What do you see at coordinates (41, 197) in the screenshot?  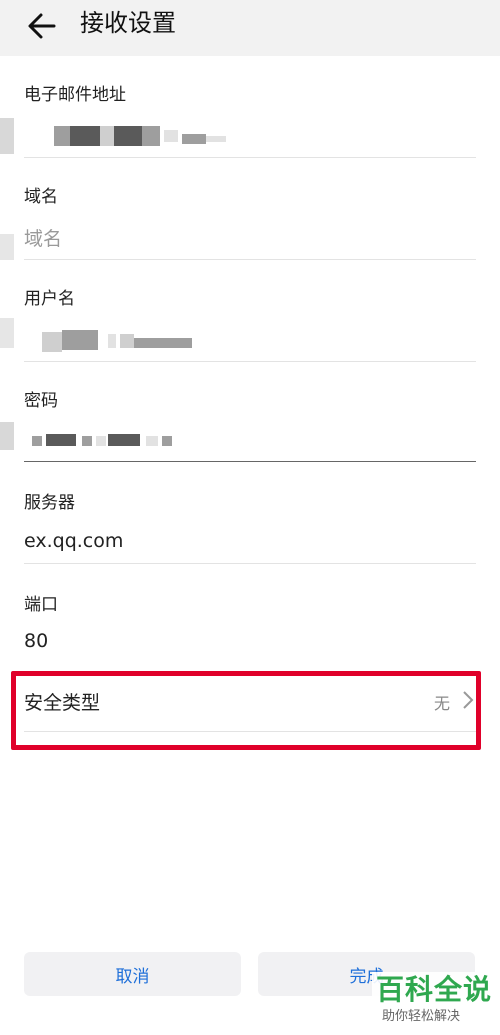 I see `domain-label: 域名` at bounding box center [41, 197].